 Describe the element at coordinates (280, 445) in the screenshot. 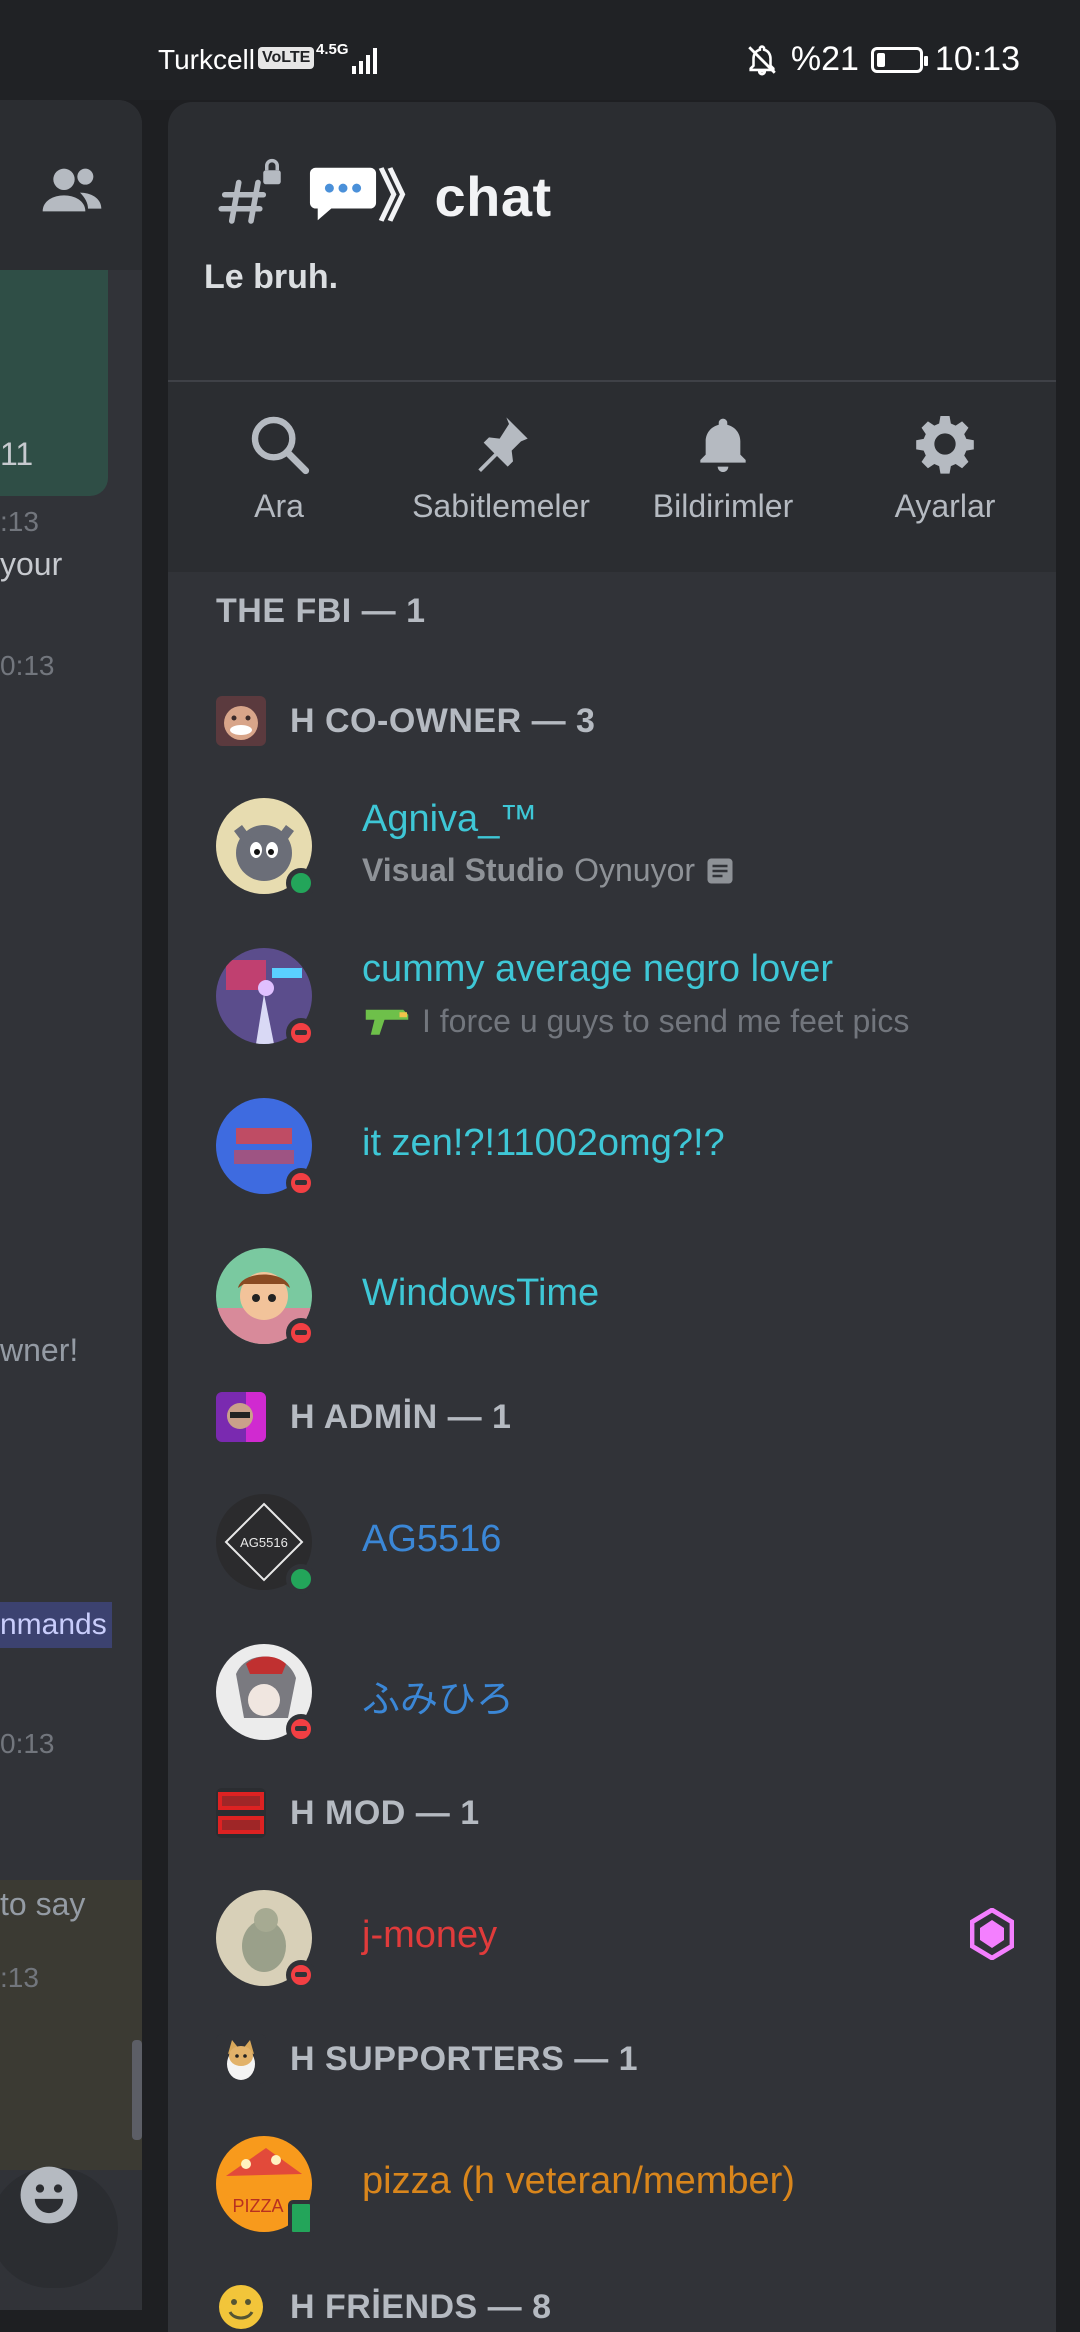

I see `search-icon` at that location.